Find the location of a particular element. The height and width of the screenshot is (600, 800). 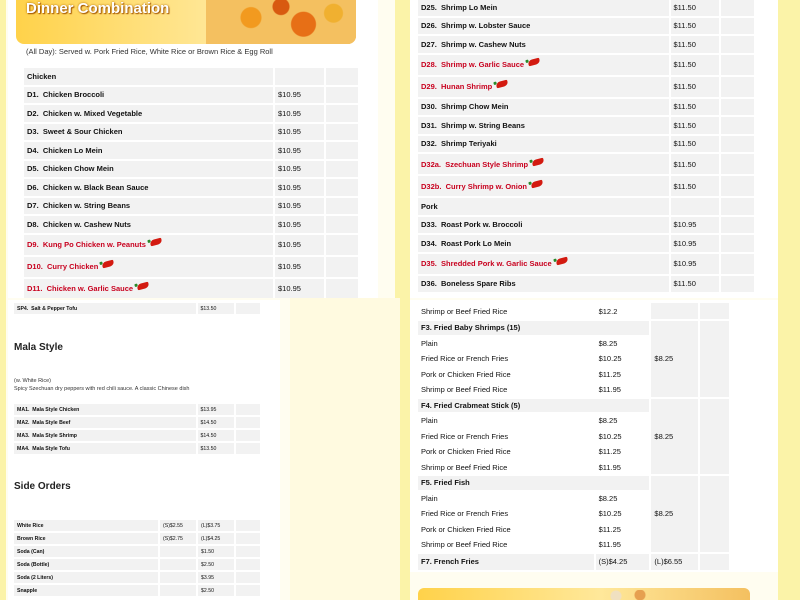

menu-row: D11. Chicken w. Garlic Sauce $10.95 is located at coordinates (191, 288).